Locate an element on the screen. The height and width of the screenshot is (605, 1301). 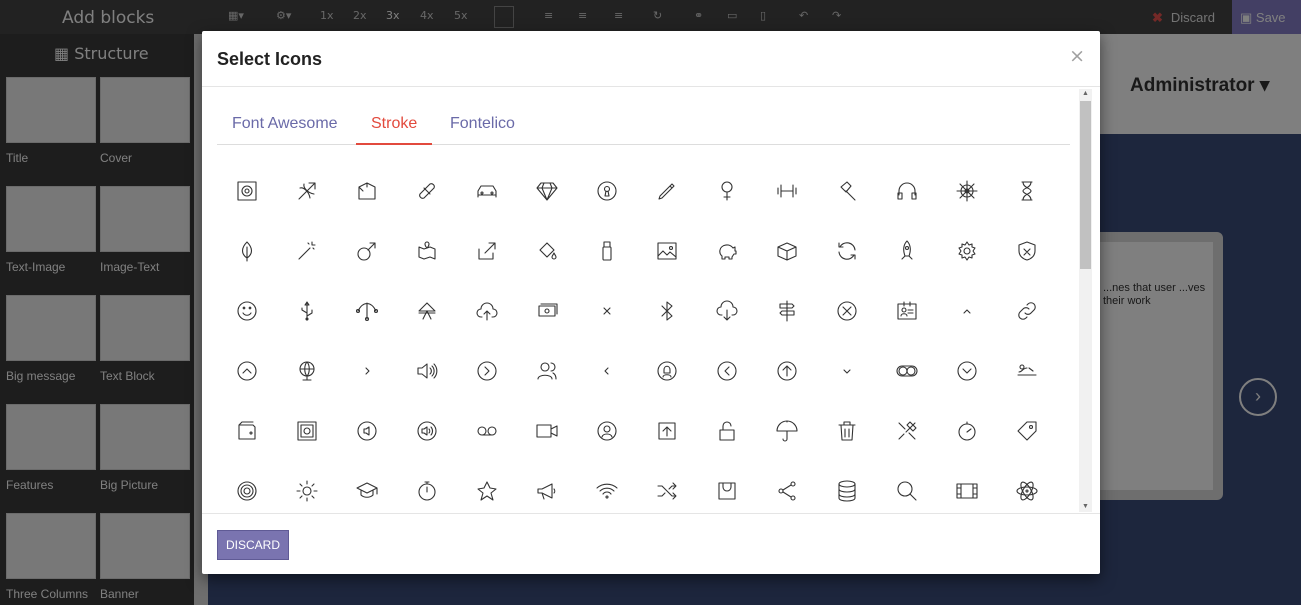
tab-font-awesome: Font Awesome is located at coordinates (285, 126).